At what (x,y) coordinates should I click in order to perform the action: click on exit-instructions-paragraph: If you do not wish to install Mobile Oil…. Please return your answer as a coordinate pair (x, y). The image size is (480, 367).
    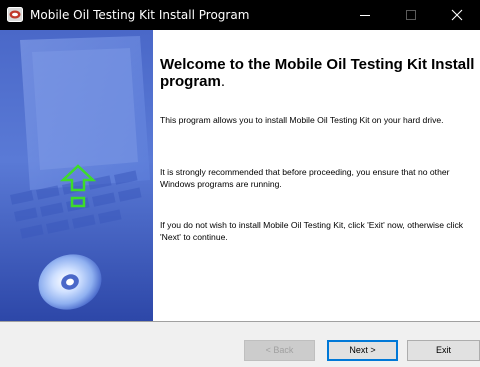
    Looking at the image, I should click on (312, 231).